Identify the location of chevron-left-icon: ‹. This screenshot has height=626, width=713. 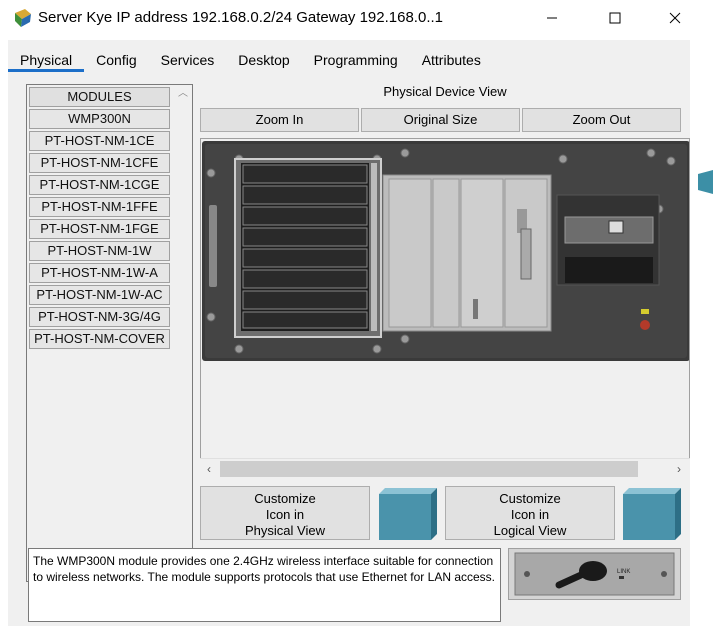
(209, 469).